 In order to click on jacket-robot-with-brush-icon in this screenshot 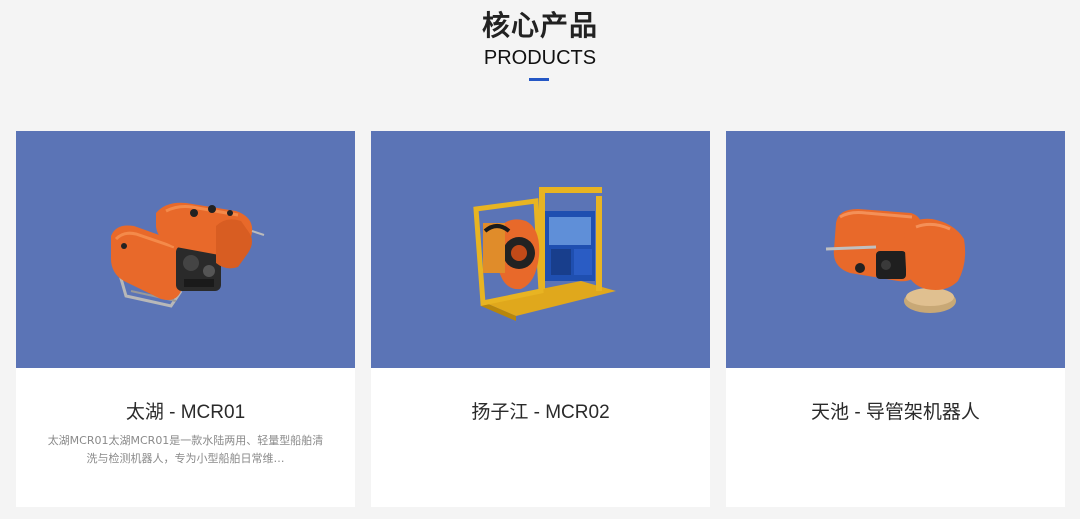, I will do `click(895, 261)`.